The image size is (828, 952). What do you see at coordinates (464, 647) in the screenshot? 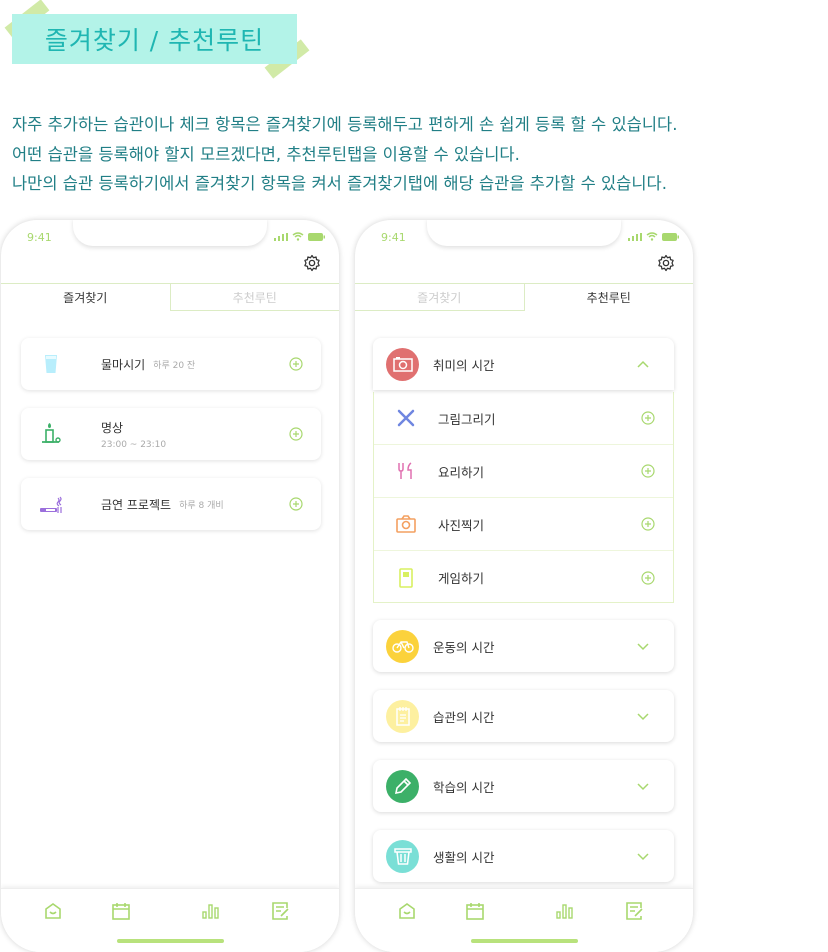
I see `routine-group-label: 운동의 시간` at bounding box center [464, 647].